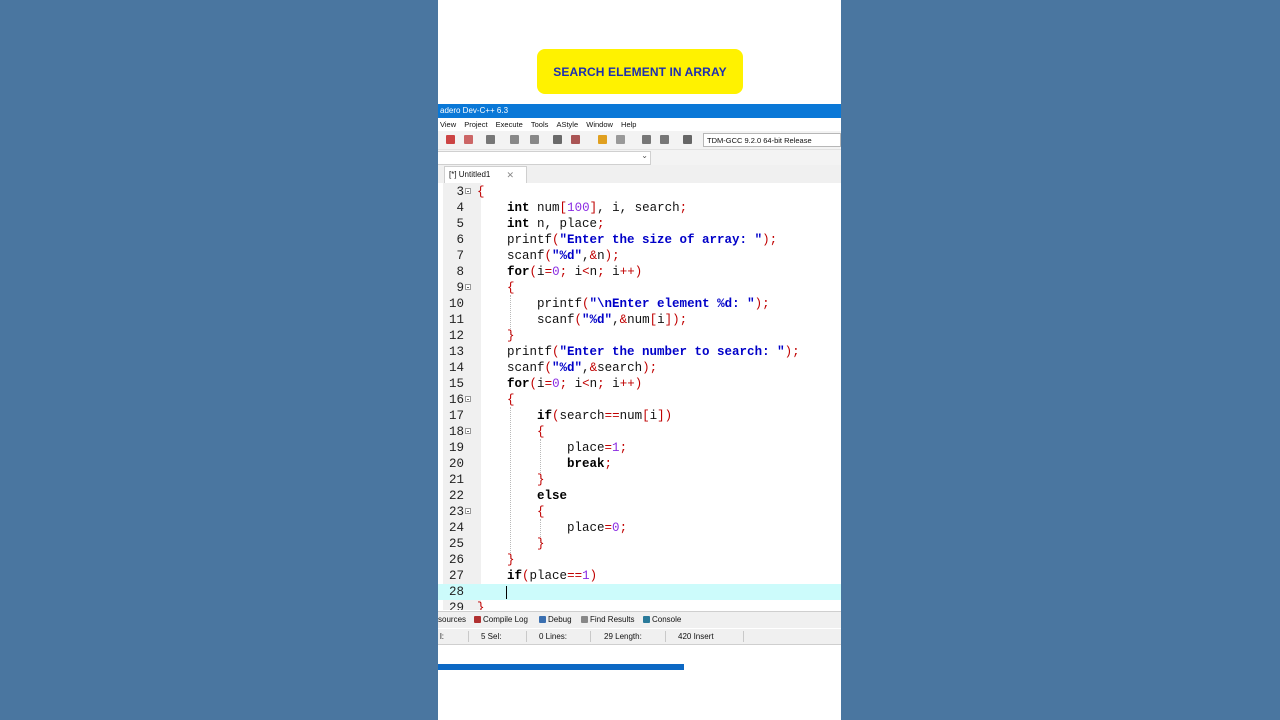 This screenshot has height=720, width=1280. What do you see at coordinates (496, 544) in the screenshot?
I see `code-line: 25 }` at bounding box center [496, 544].